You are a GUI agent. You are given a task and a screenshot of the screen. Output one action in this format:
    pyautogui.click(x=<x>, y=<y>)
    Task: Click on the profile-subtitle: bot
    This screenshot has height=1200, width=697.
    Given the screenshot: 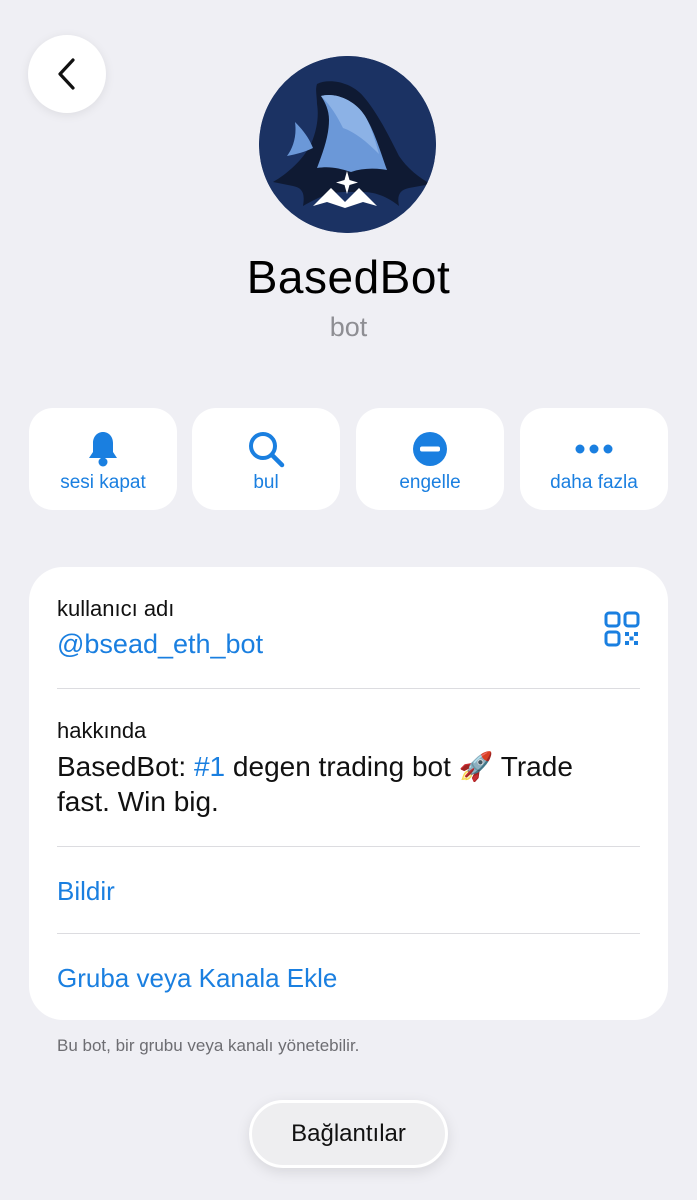 What is the action you would take?
    pyautogui.click(x=348, y=327)
    